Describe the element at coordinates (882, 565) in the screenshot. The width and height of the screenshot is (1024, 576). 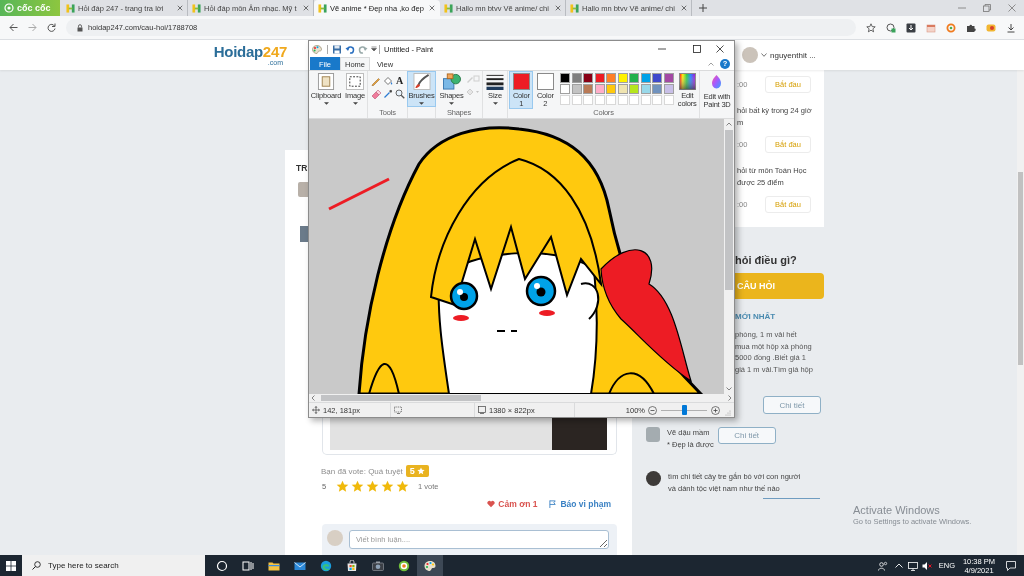
I see `people-icon` at that location.